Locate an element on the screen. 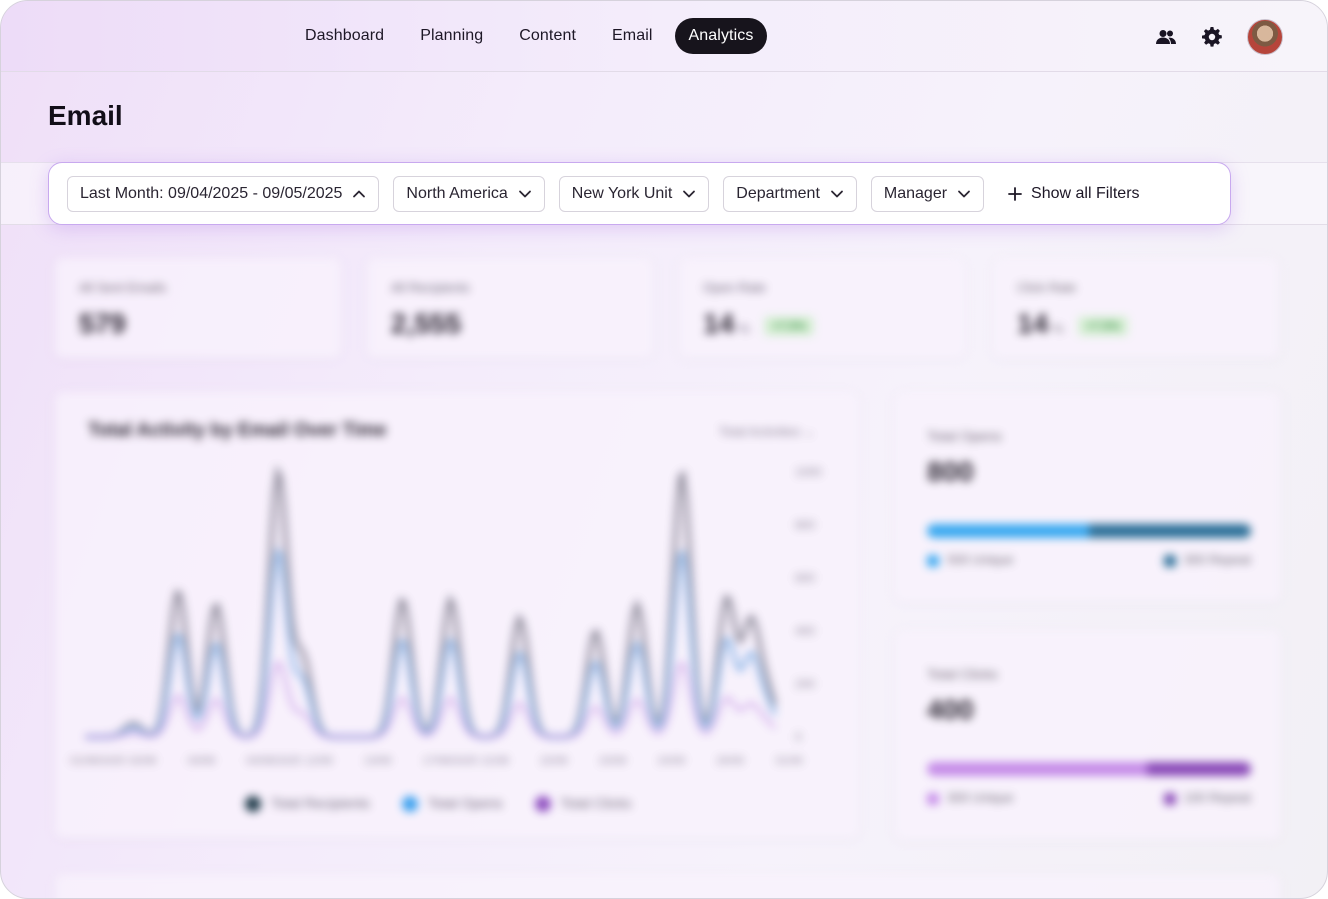  chevron-up-icon is located at coordinates (359, 193).